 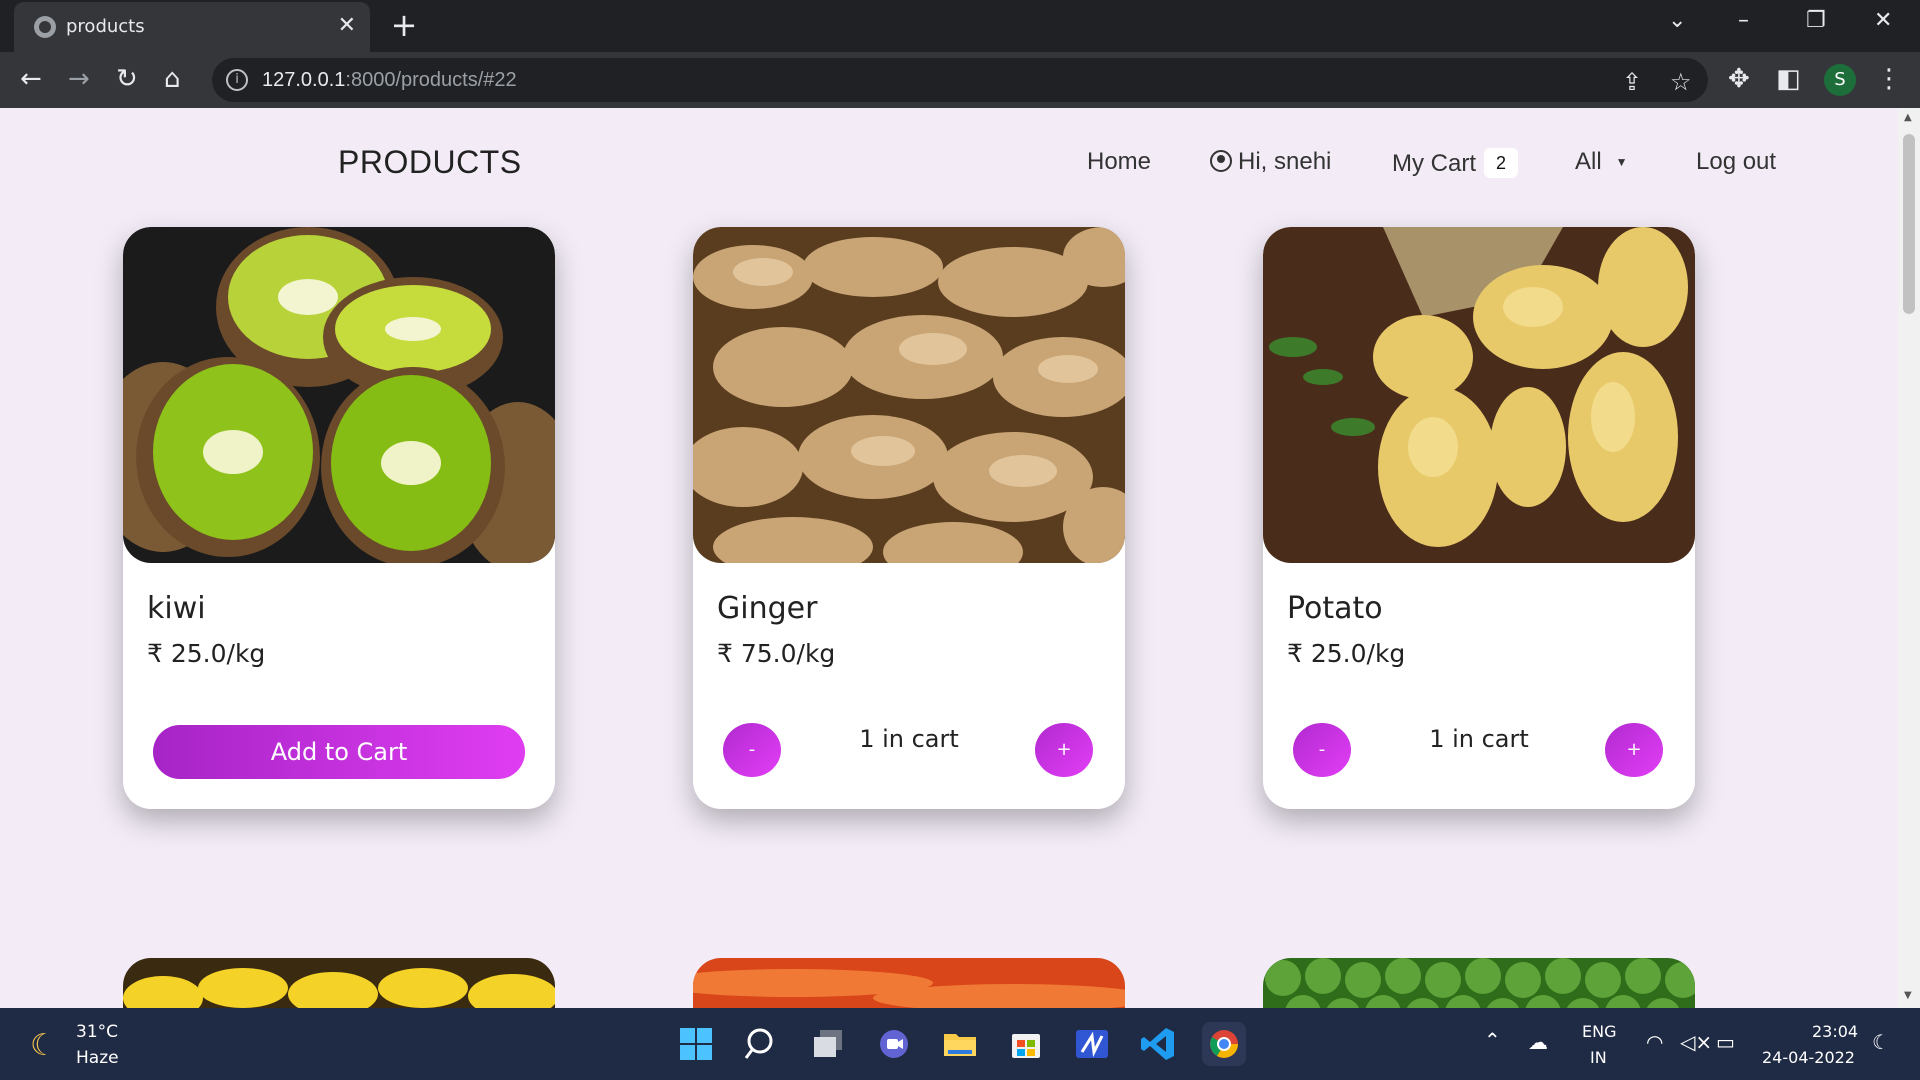 I want to click on nav-cart-link: My Cart 2, so click(x=1455, y=163).